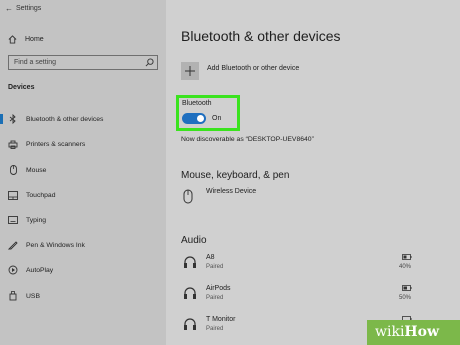 The height and width of the screenshot is (345, 460). What do you see at coordinates (21, 87) in the screenshot?
I see `section-devices-label: Devices` at bounding box center [21, 87].